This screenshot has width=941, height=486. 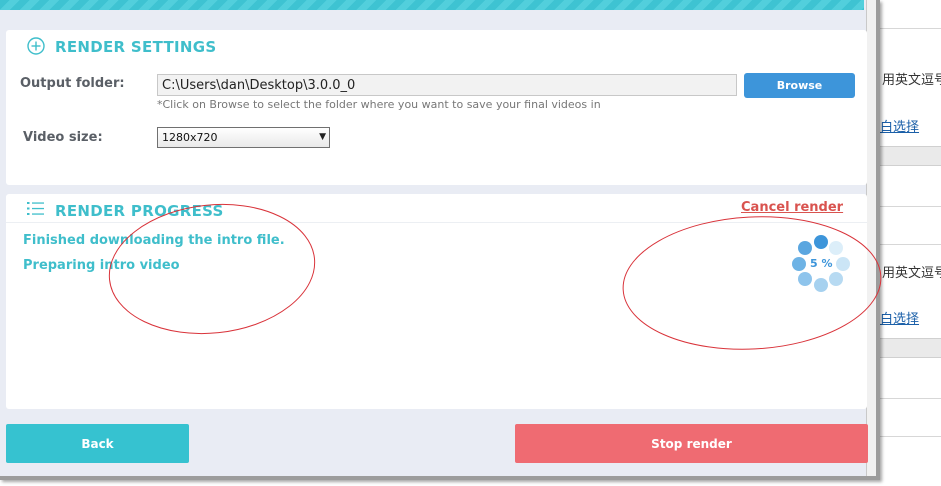 What do you see at coordinates (154, 240) in the screenshot?
I see `status-line: Finished downloading the intro file.` at bounding box center [154, 240].